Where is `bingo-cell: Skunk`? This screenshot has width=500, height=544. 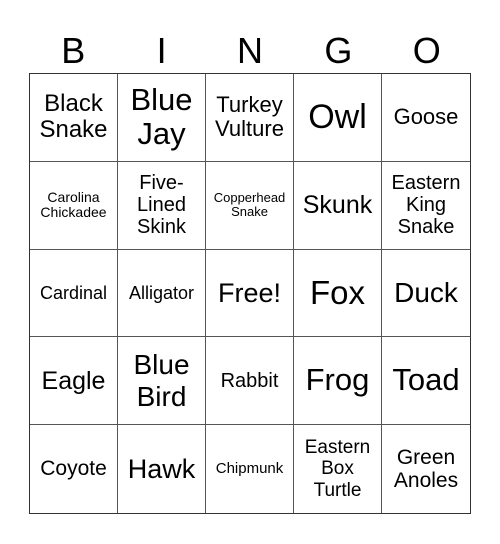
bingo-cell: Skunk is located at coordinates (338, 205).